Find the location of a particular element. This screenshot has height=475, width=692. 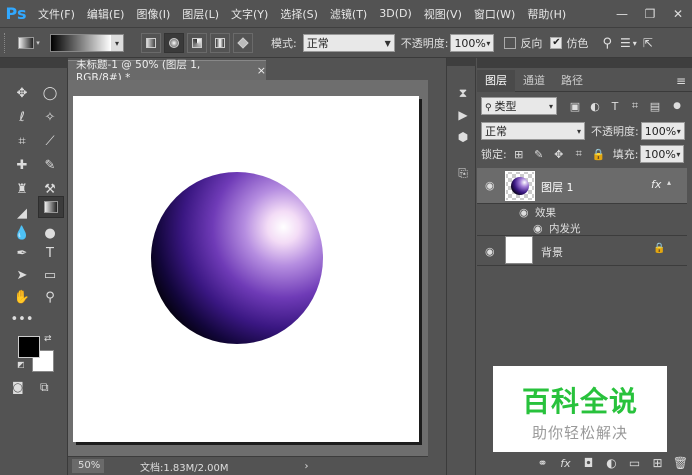

lock-image-icon: ✎ is located at coordinates (539, 154).